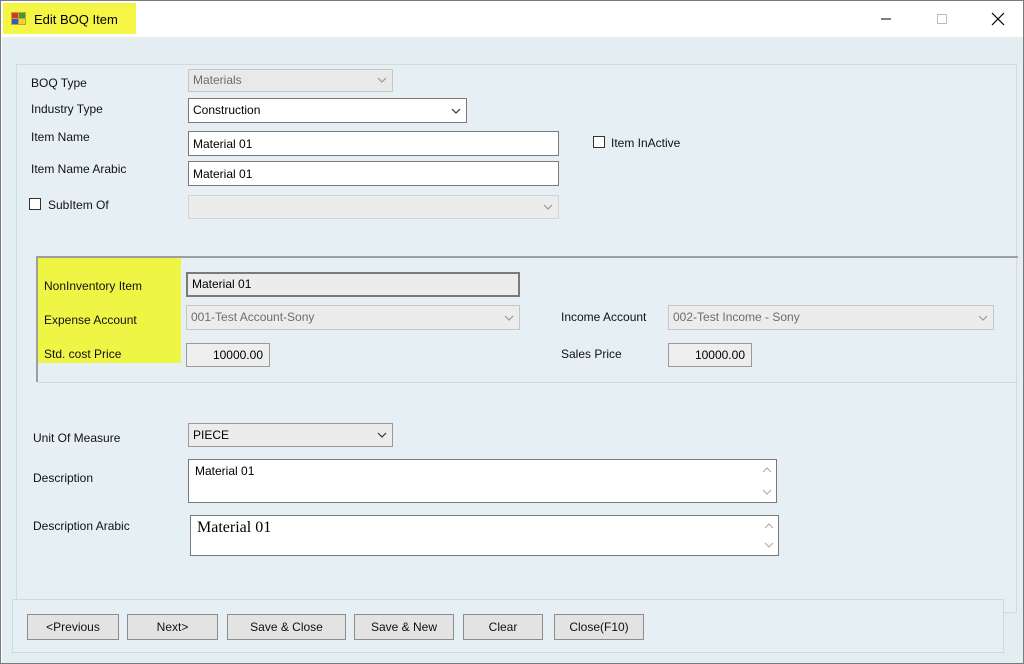 The width and height of the screenshot is (1024, 664). I want to click on sales-price-value: 10000.00, so click(719, 355).